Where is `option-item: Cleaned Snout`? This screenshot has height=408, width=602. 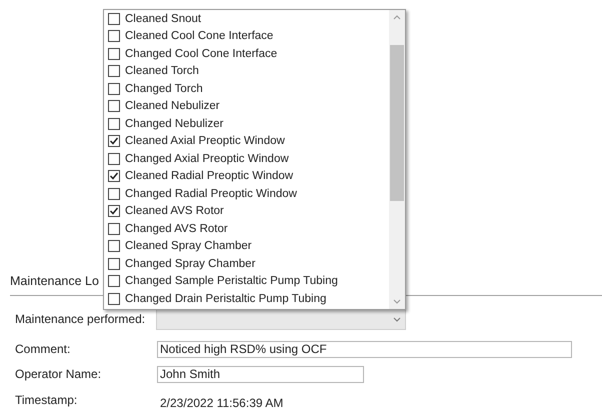
option-item: Cleaned Snout is located at coordinates (248, 19).